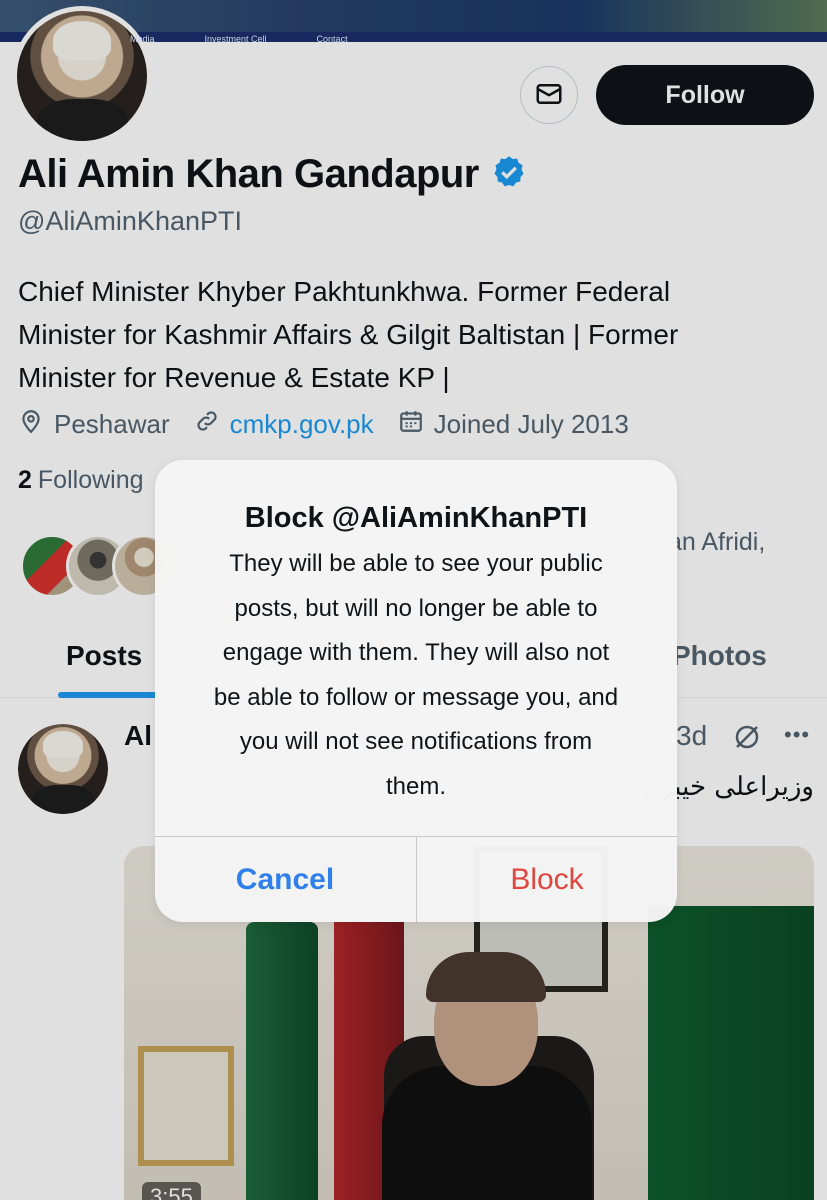 The height and width of the screenshot is (1200, 827). I want to click on dialog-message-line: They will be able to see your public, so click(416, 563).